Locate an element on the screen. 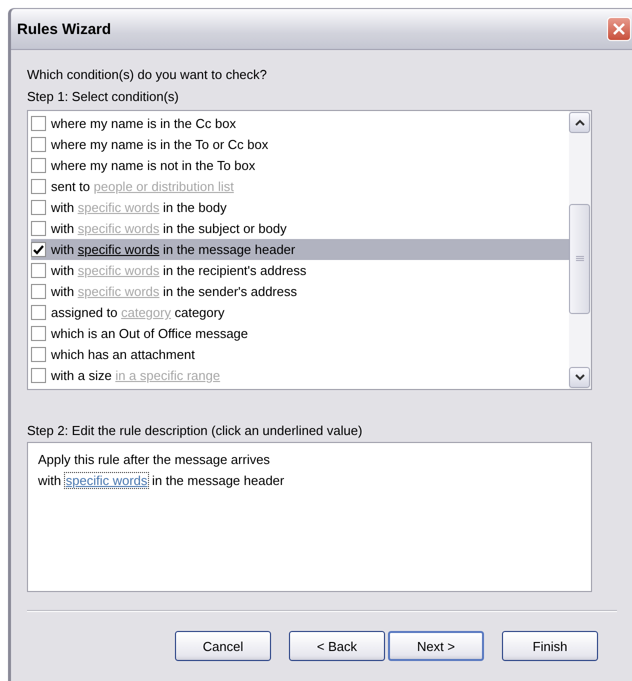 The image size is (632, 681). chevron-down-icon is located at coordinates (579, 377).